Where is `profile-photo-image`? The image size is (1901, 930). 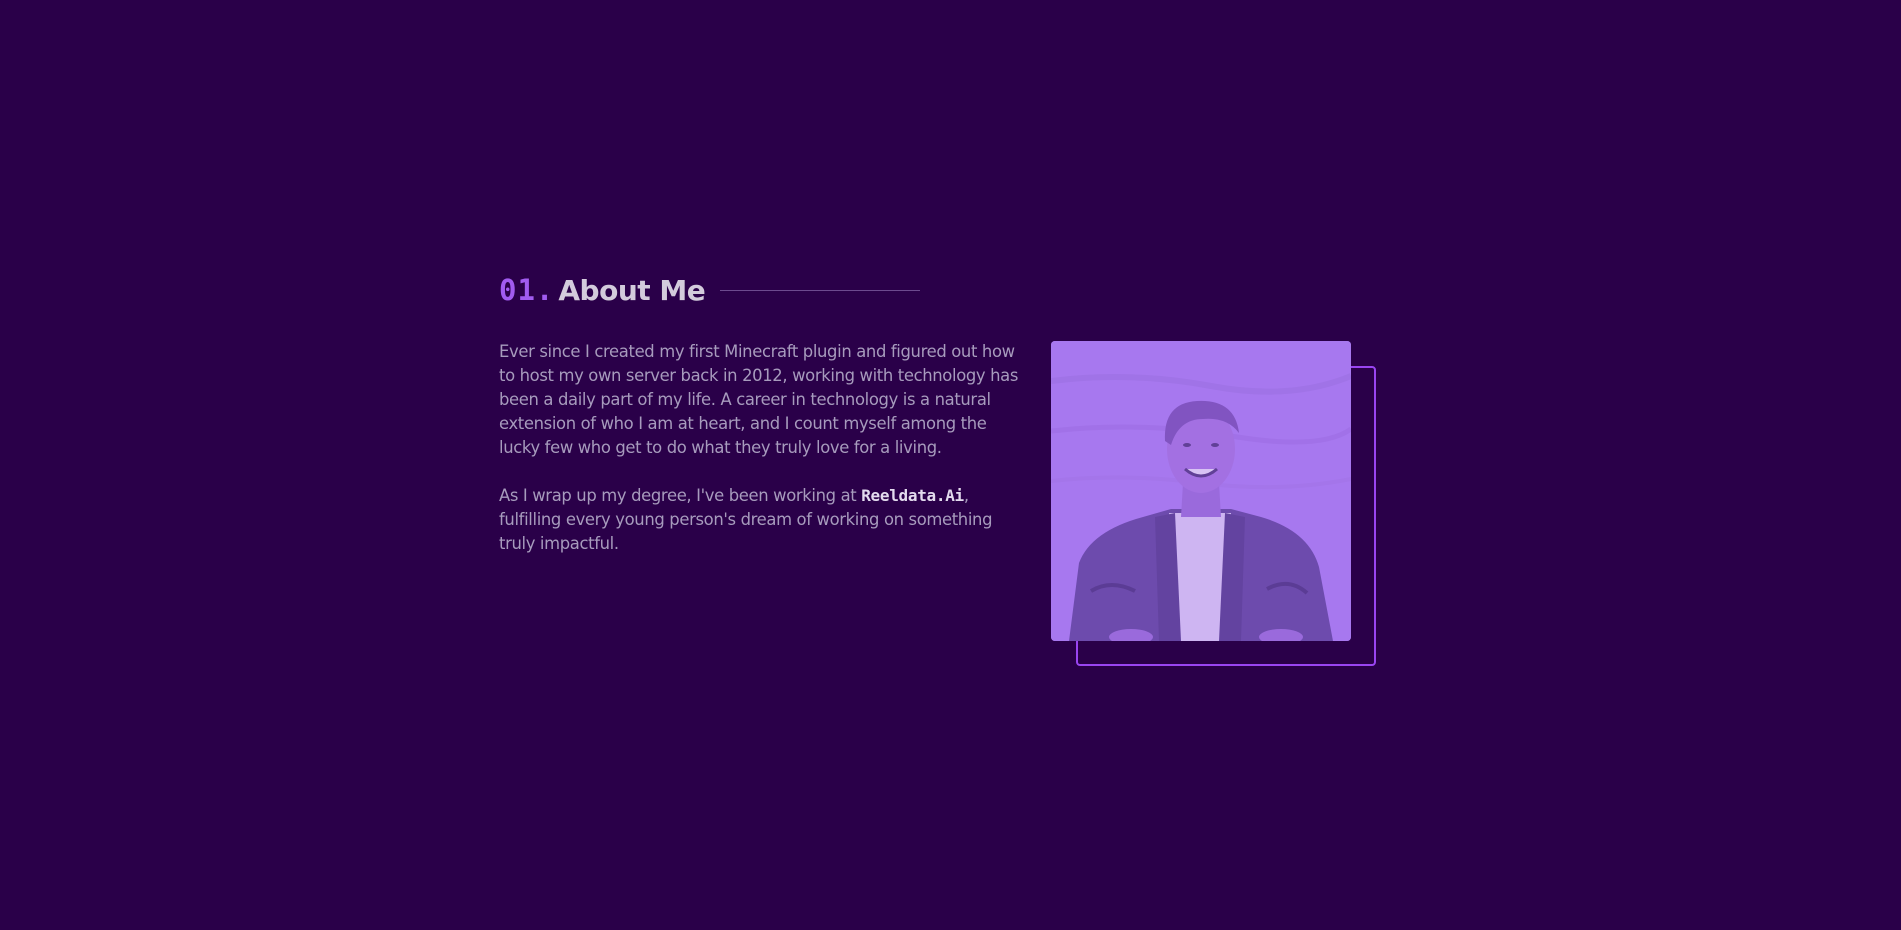
profile-photo-image is located at coordinates (1201, 491).